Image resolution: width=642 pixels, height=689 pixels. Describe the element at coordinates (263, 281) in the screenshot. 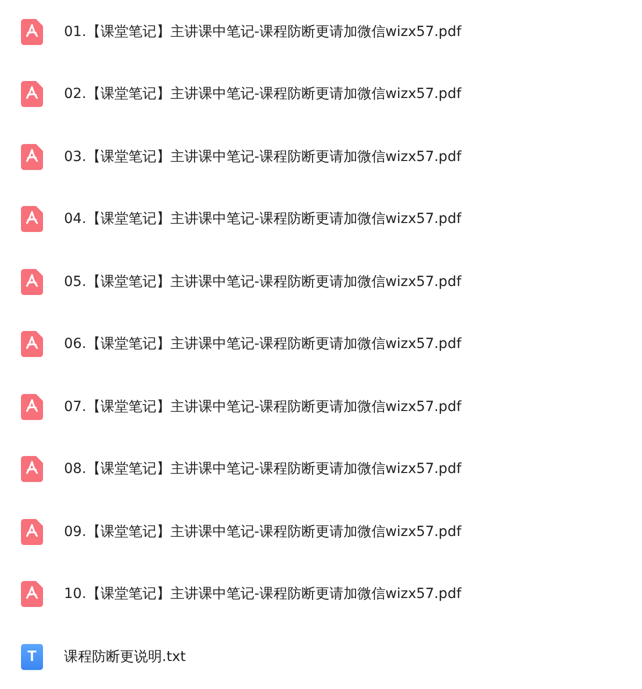

I see `file-name: 05.【课堂笔记】主讲课中笔记-课程防断更请加微信wizx57.pdf` at that location.